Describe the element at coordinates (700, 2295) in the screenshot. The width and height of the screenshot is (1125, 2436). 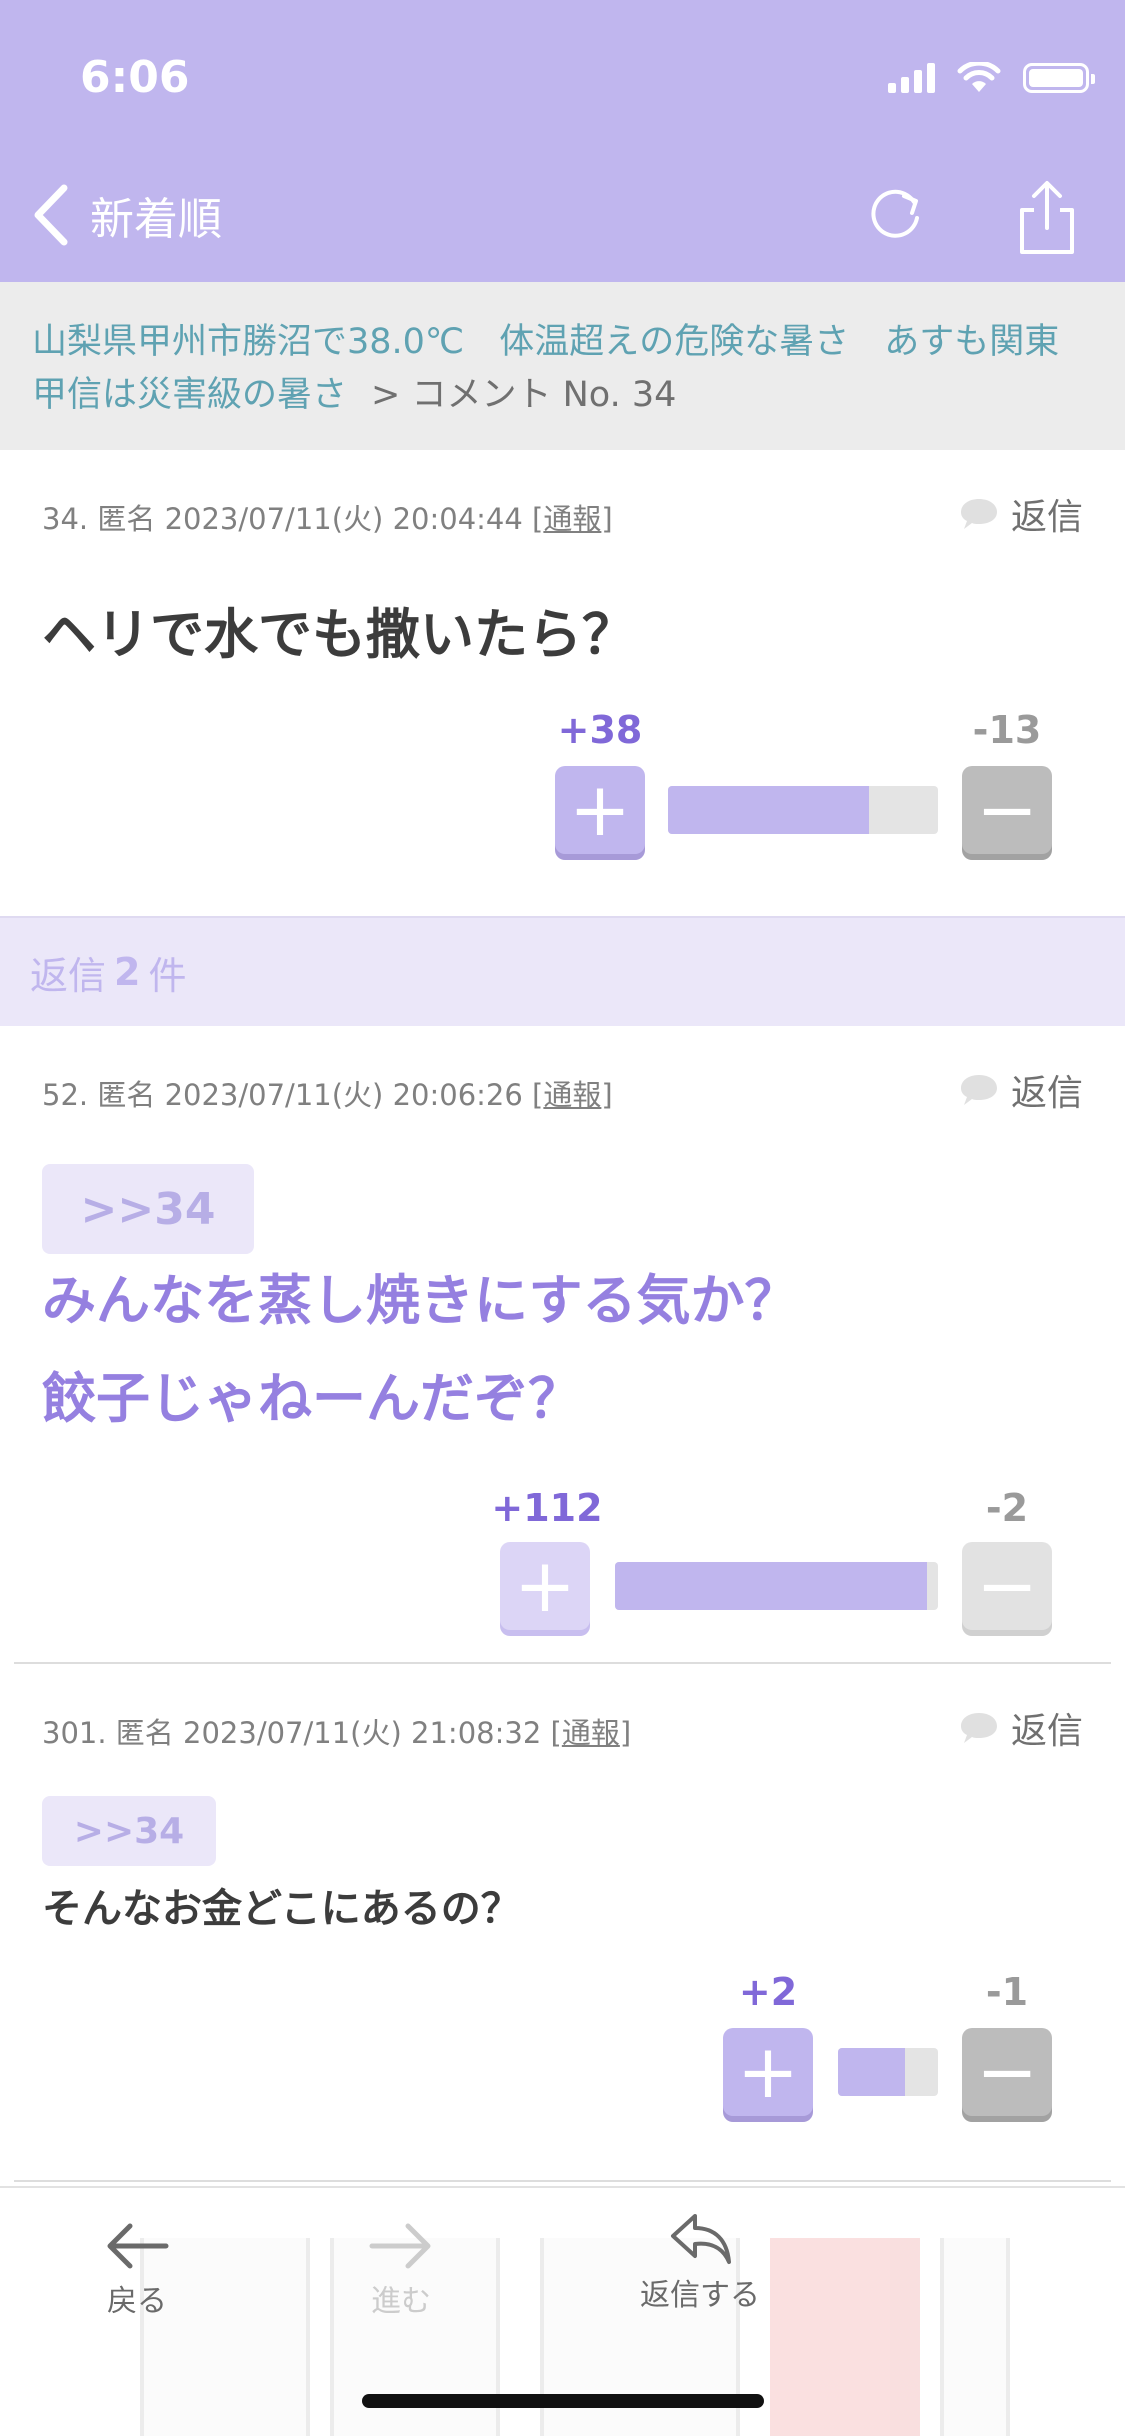
I see `toolbar-reply-label: 返信する` at that location.